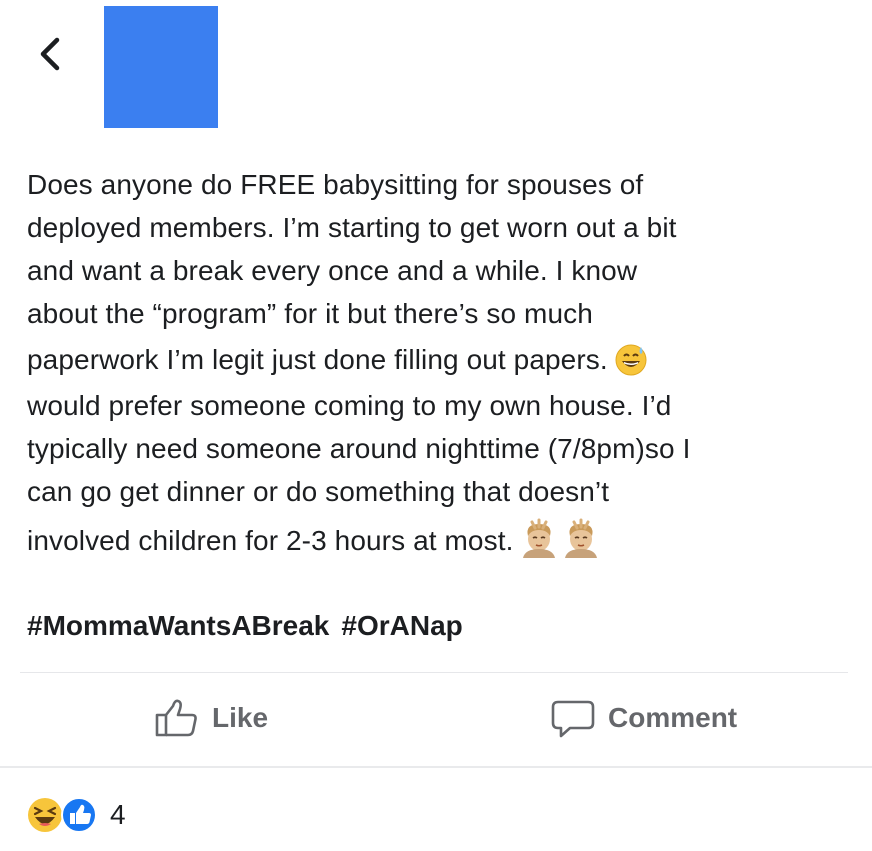 The width and height of the screenshot is (872, 851). I want to click on comment-bubble-icon, so click(573, 719).